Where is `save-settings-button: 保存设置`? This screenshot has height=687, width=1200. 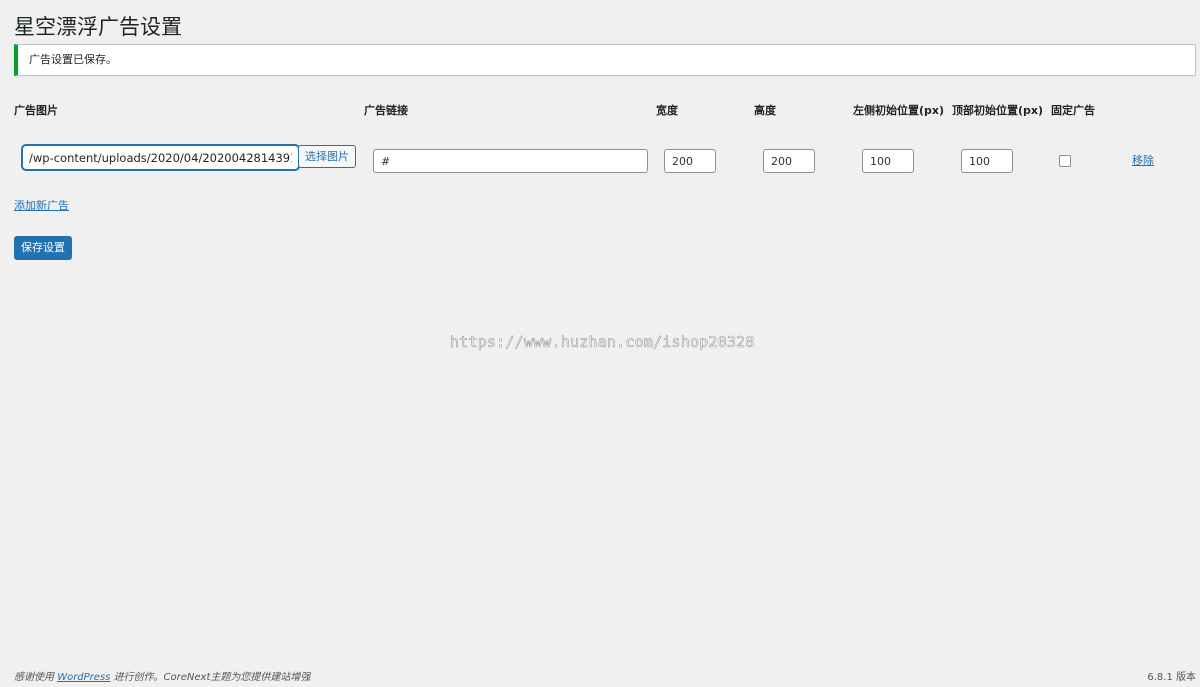 save-settings-button: 保存设置 is located at coordinates (43, 248).